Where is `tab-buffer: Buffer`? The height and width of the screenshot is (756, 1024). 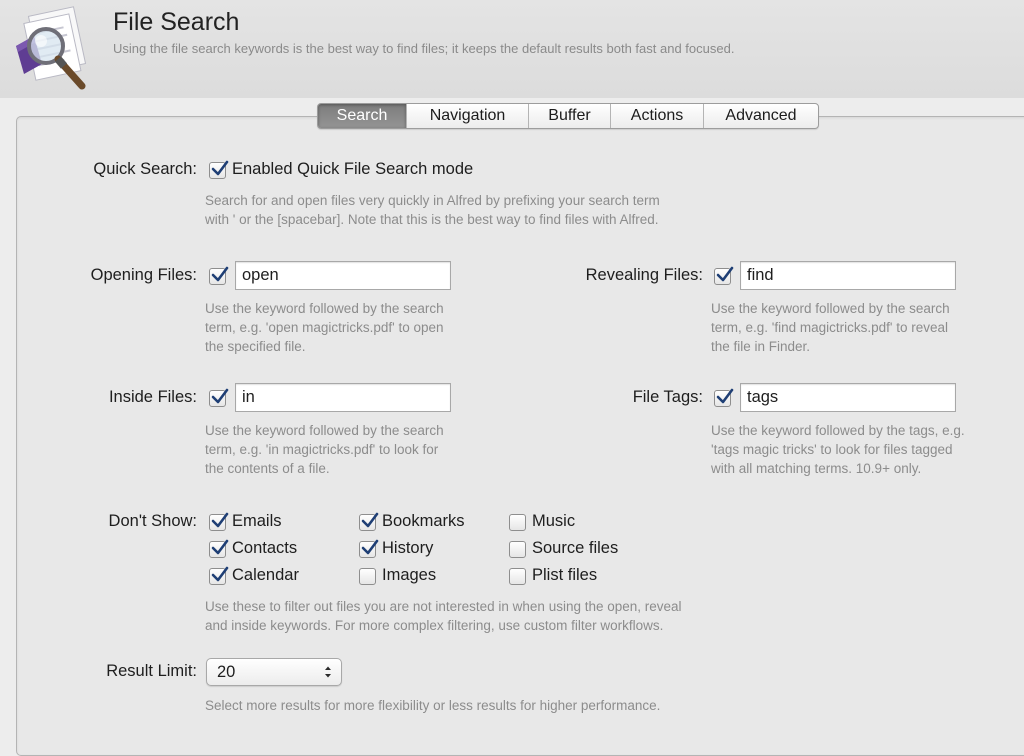 tab-buffer: Buffer is located at coordinates (569, 116).